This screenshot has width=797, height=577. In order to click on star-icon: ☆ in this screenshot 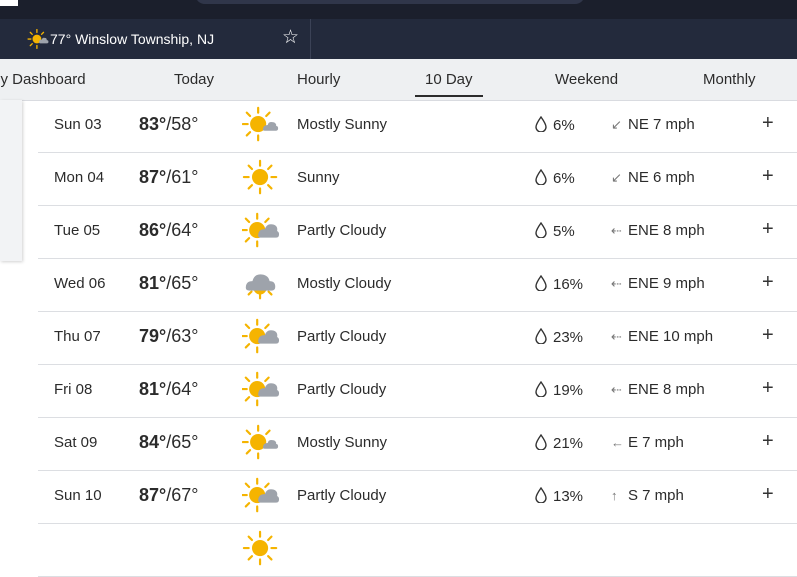, I will do `click(290, 38)`.